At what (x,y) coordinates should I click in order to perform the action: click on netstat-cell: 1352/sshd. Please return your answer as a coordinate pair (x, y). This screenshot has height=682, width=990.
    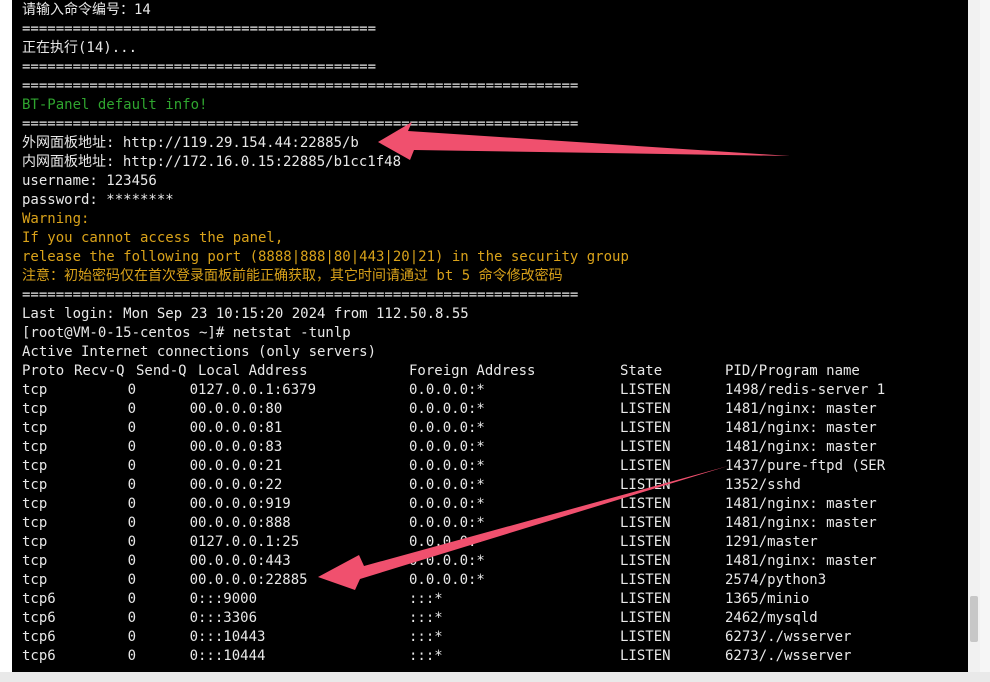
    Looking at the image, I should click on (763, 485).